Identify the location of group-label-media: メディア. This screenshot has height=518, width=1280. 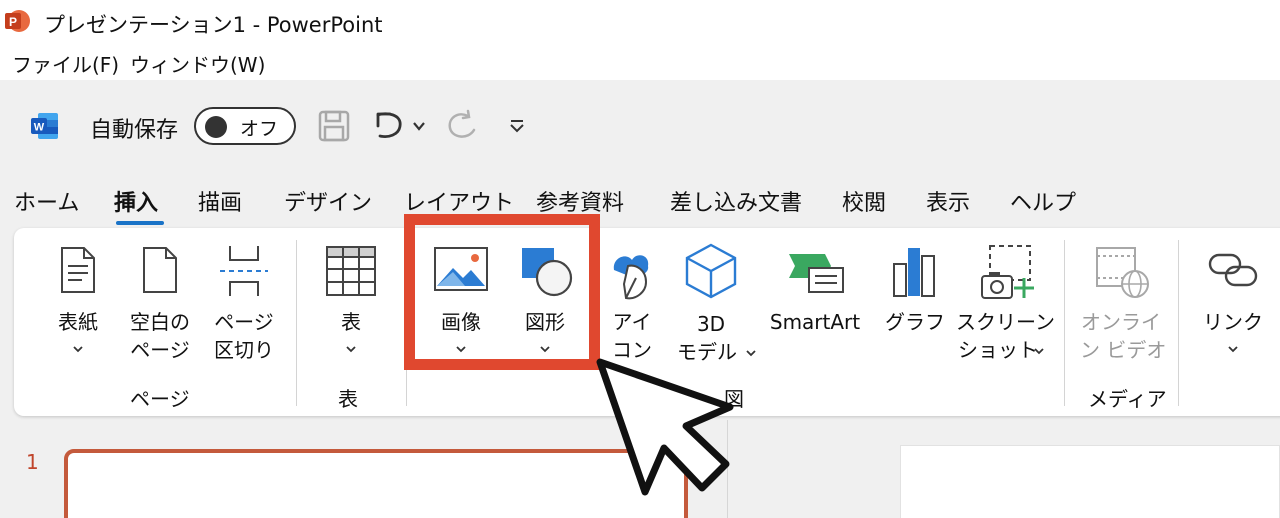
(1127, 399).